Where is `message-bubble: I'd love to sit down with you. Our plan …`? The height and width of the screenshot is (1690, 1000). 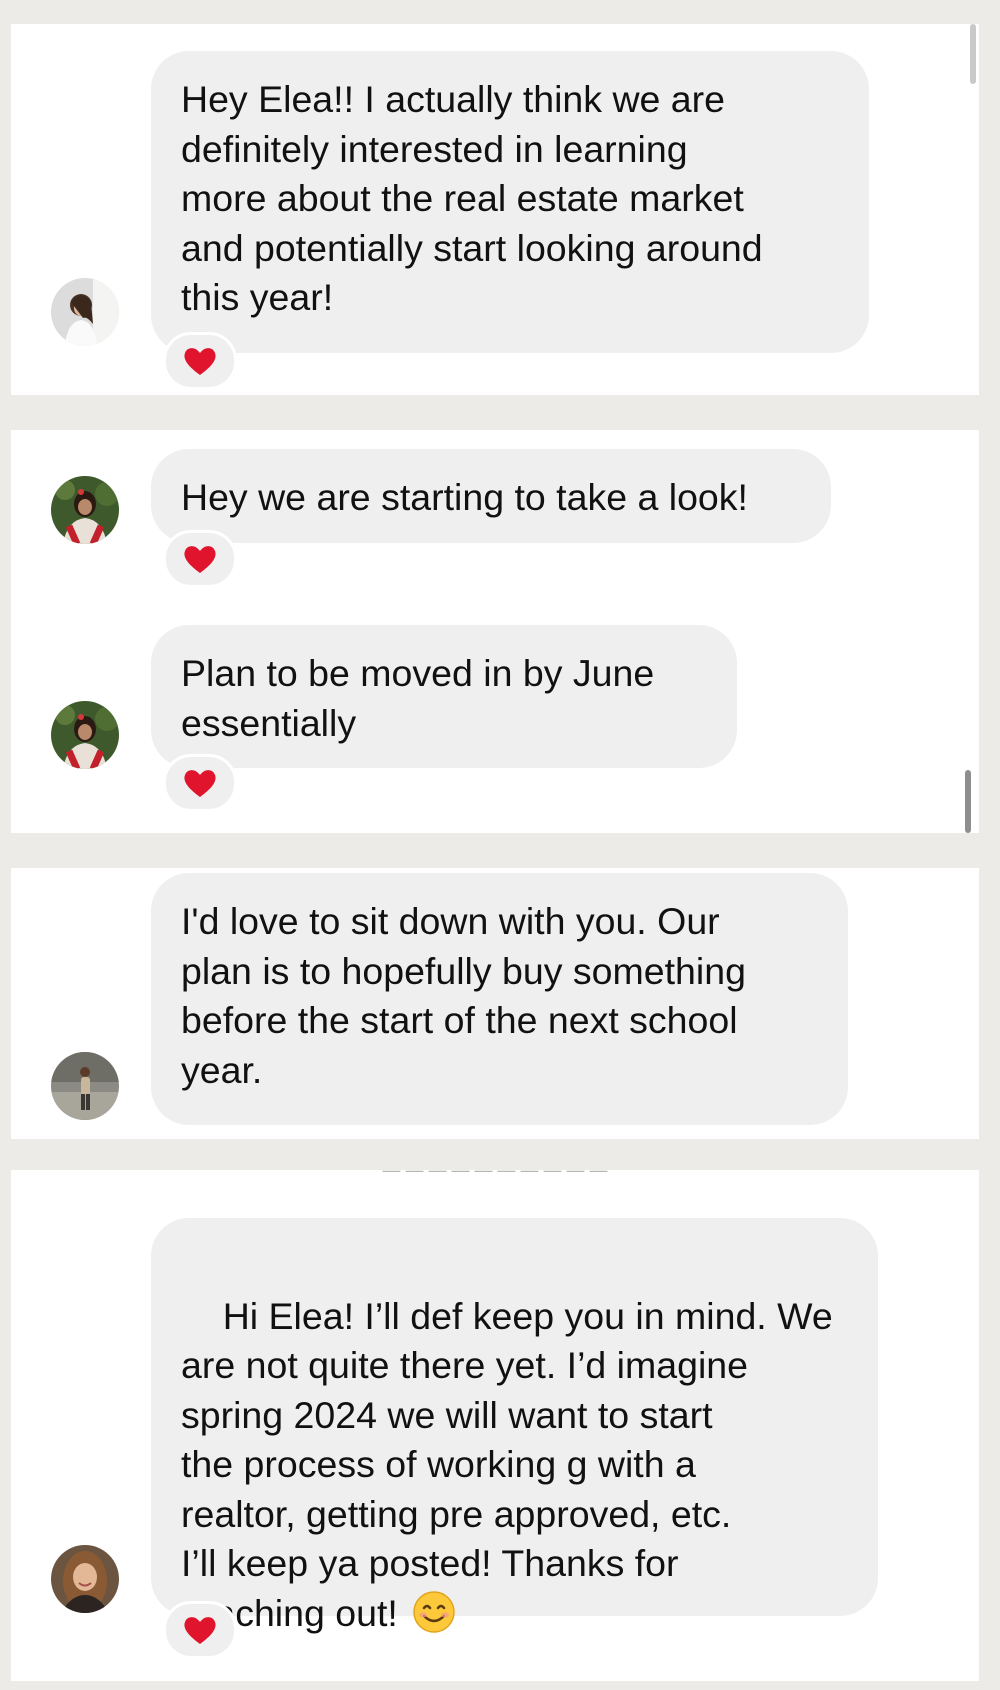
message-bubble: I'd love to sit down with you. Our plan … is located at coordinates (499, 999).